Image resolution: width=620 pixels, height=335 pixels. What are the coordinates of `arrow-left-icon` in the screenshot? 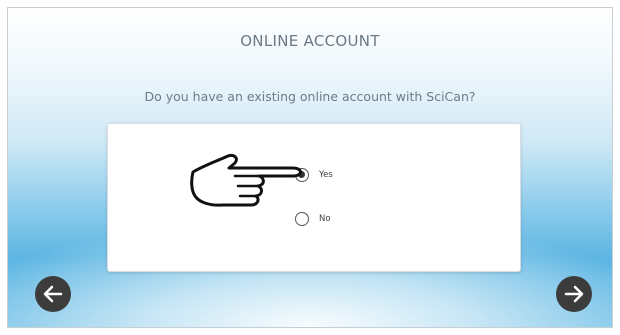 It's located at (53, 294).